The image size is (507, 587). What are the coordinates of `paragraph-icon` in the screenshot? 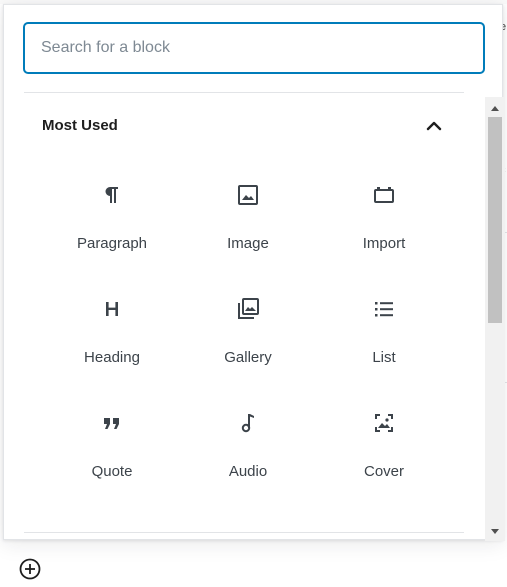 It's located at (112, 195).